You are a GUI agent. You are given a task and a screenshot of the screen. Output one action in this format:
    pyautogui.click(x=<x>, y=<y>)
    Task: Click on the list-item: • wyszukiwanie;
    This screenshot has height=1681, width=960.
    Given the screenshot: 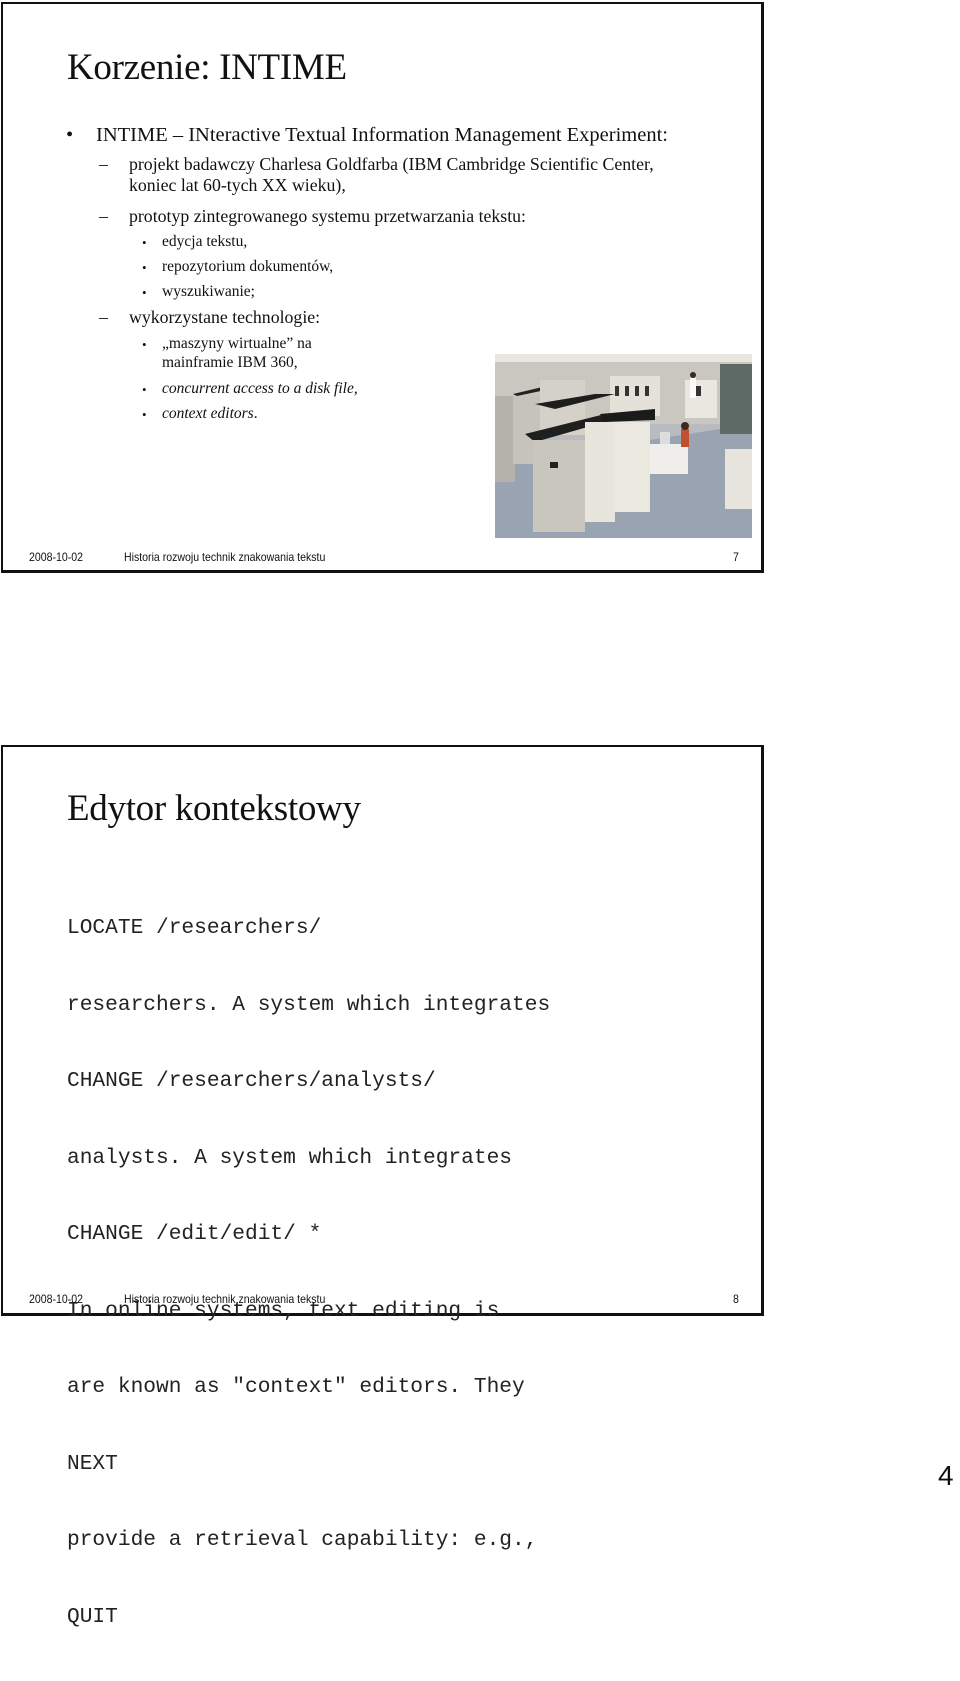 What is the action you would take?
    pyautogui.click(x=198, y=291)
    